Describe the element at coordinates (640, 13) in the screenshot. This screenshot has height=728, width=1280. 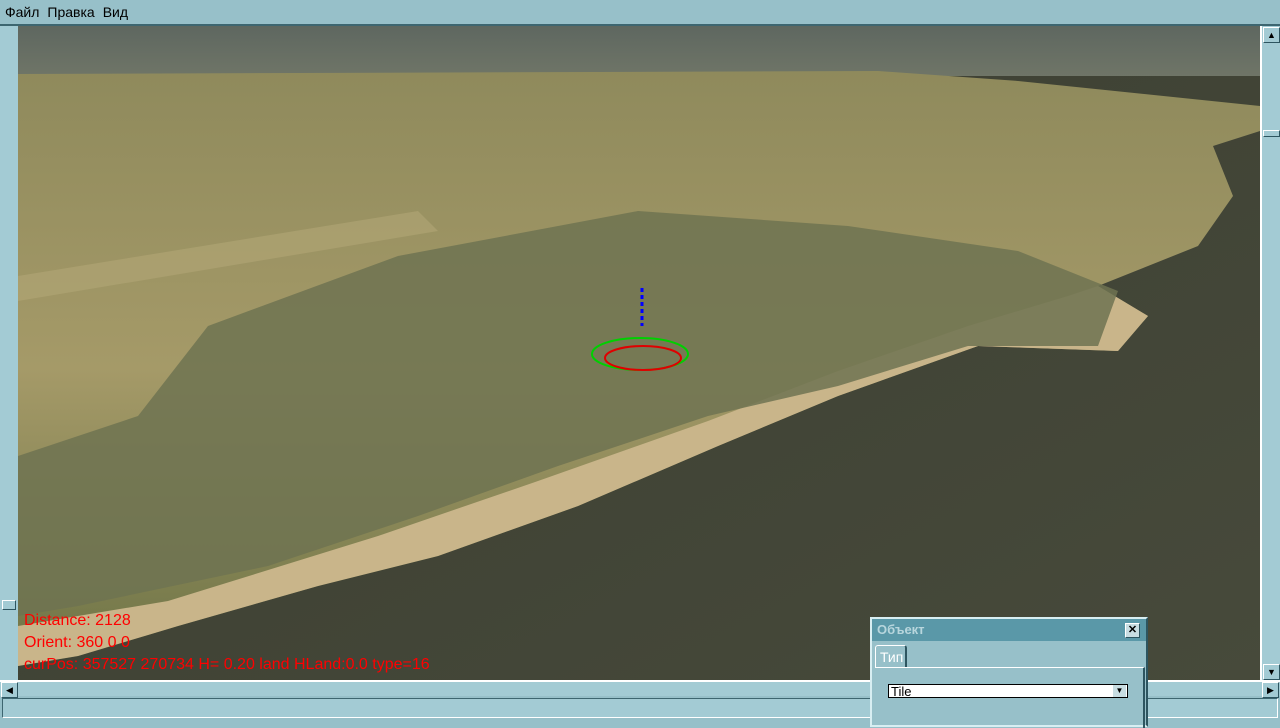
I see `menu-bar: Файл Правка Вид` at that location.